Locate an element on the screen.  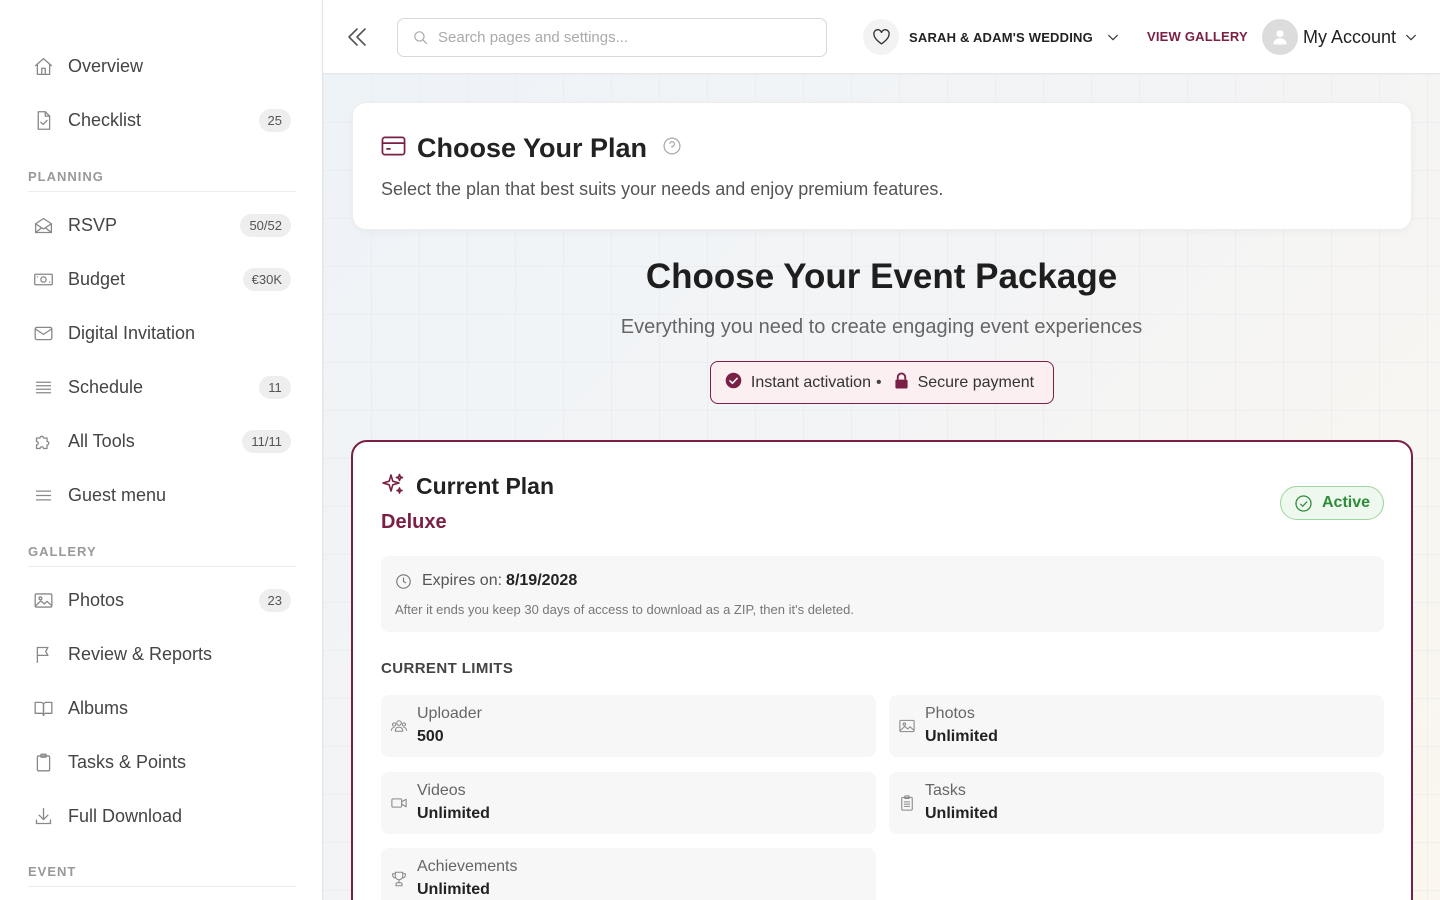
search-icon is located at coordinates (421, 38).